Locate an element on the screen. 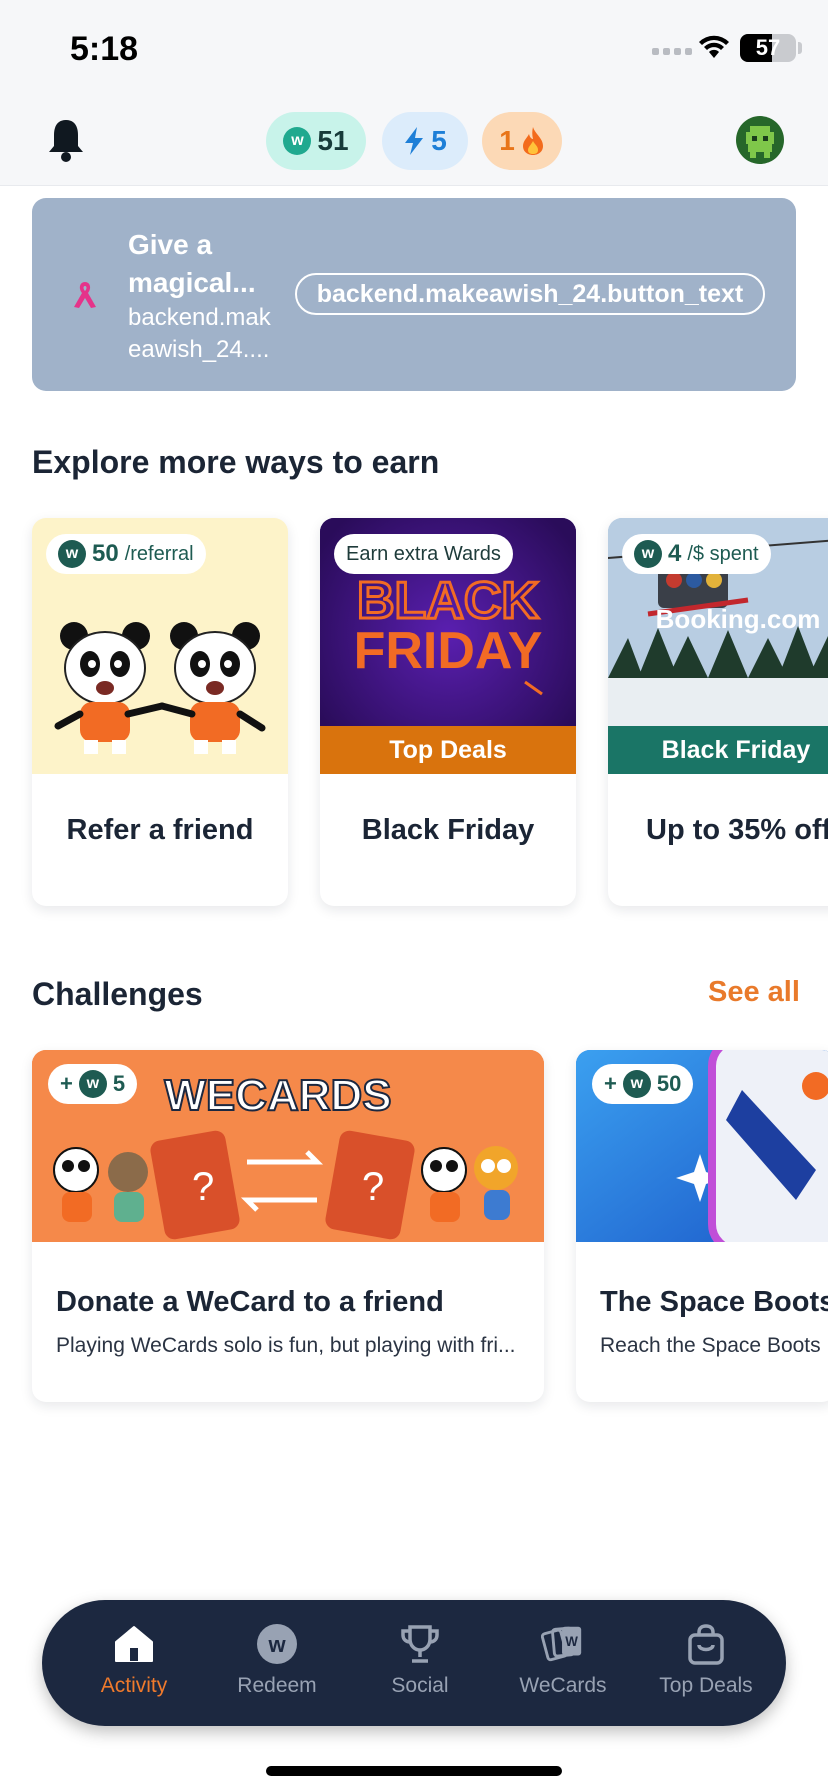  reward-value: 5 is located at coordinates (119, 1083).